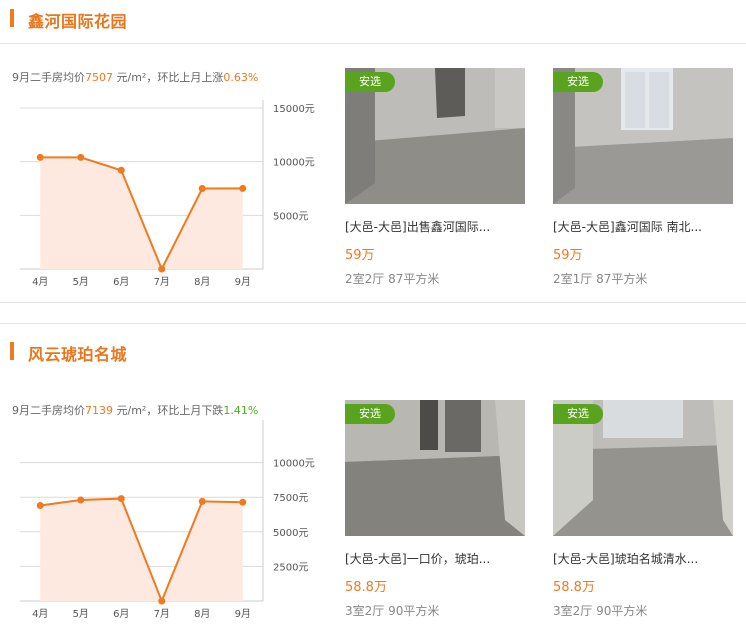 This screenshot has height=631, width=746. What do you see at coordinates (290, 567) in the screenshot?
I see `y-tick-label: 2500元` at bounding box center [290, 567].